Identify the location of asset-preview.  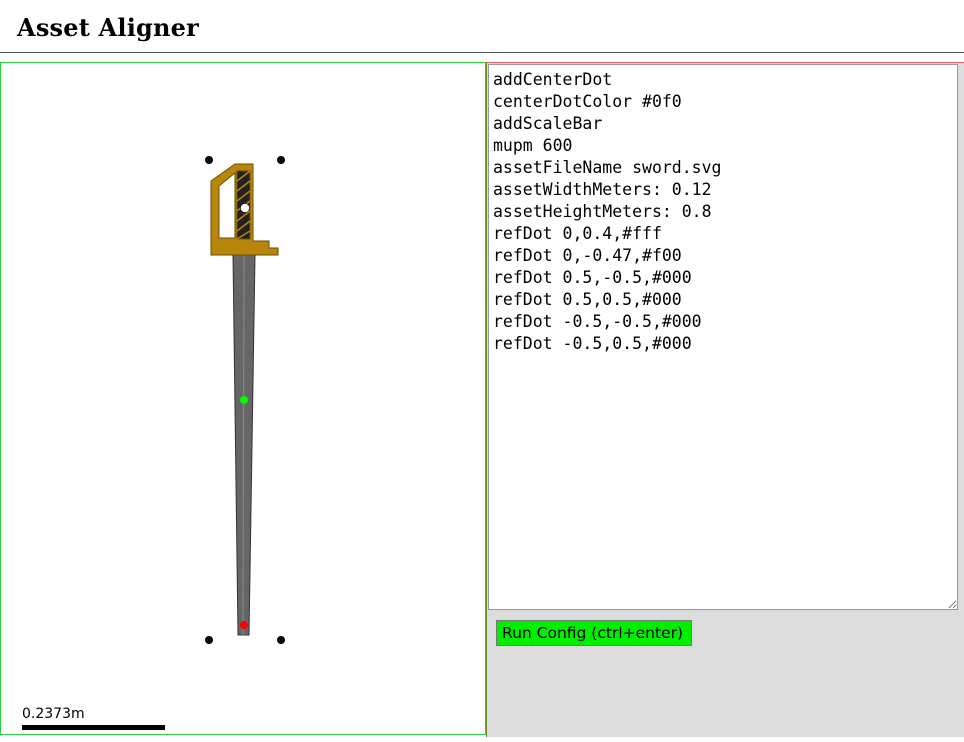
(245, 400).